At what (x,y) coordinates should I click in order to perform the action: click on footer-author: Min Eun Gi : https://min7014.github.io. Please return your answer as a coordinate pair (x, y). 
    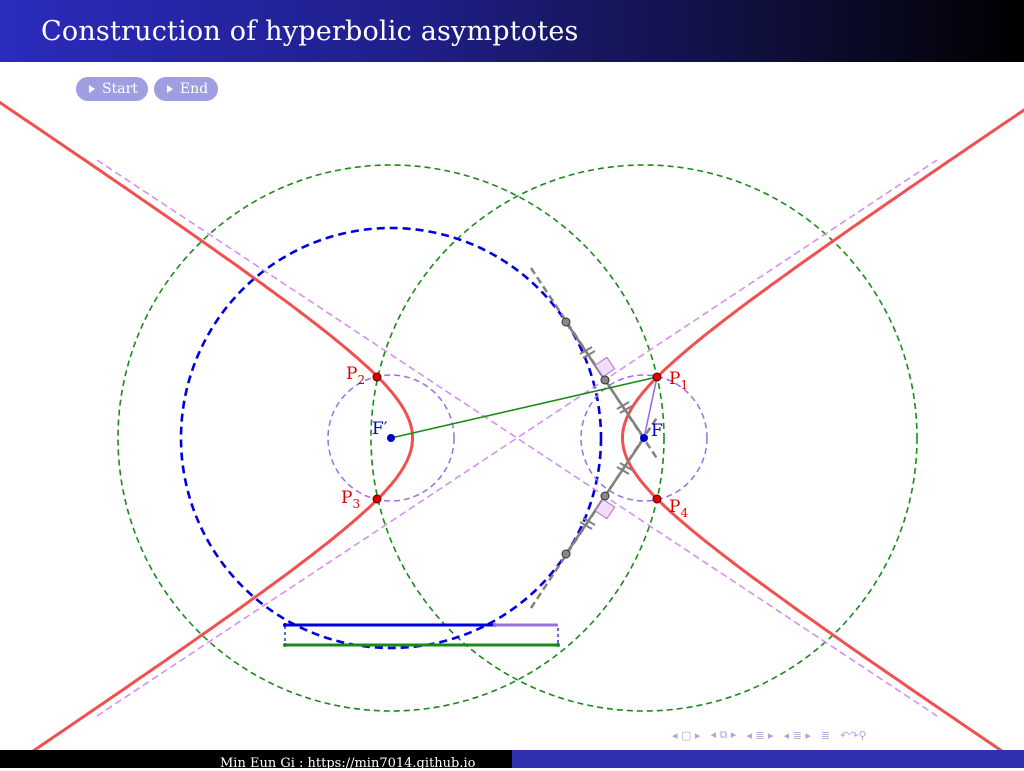
    Looking at the image, I should click on (347, 763).